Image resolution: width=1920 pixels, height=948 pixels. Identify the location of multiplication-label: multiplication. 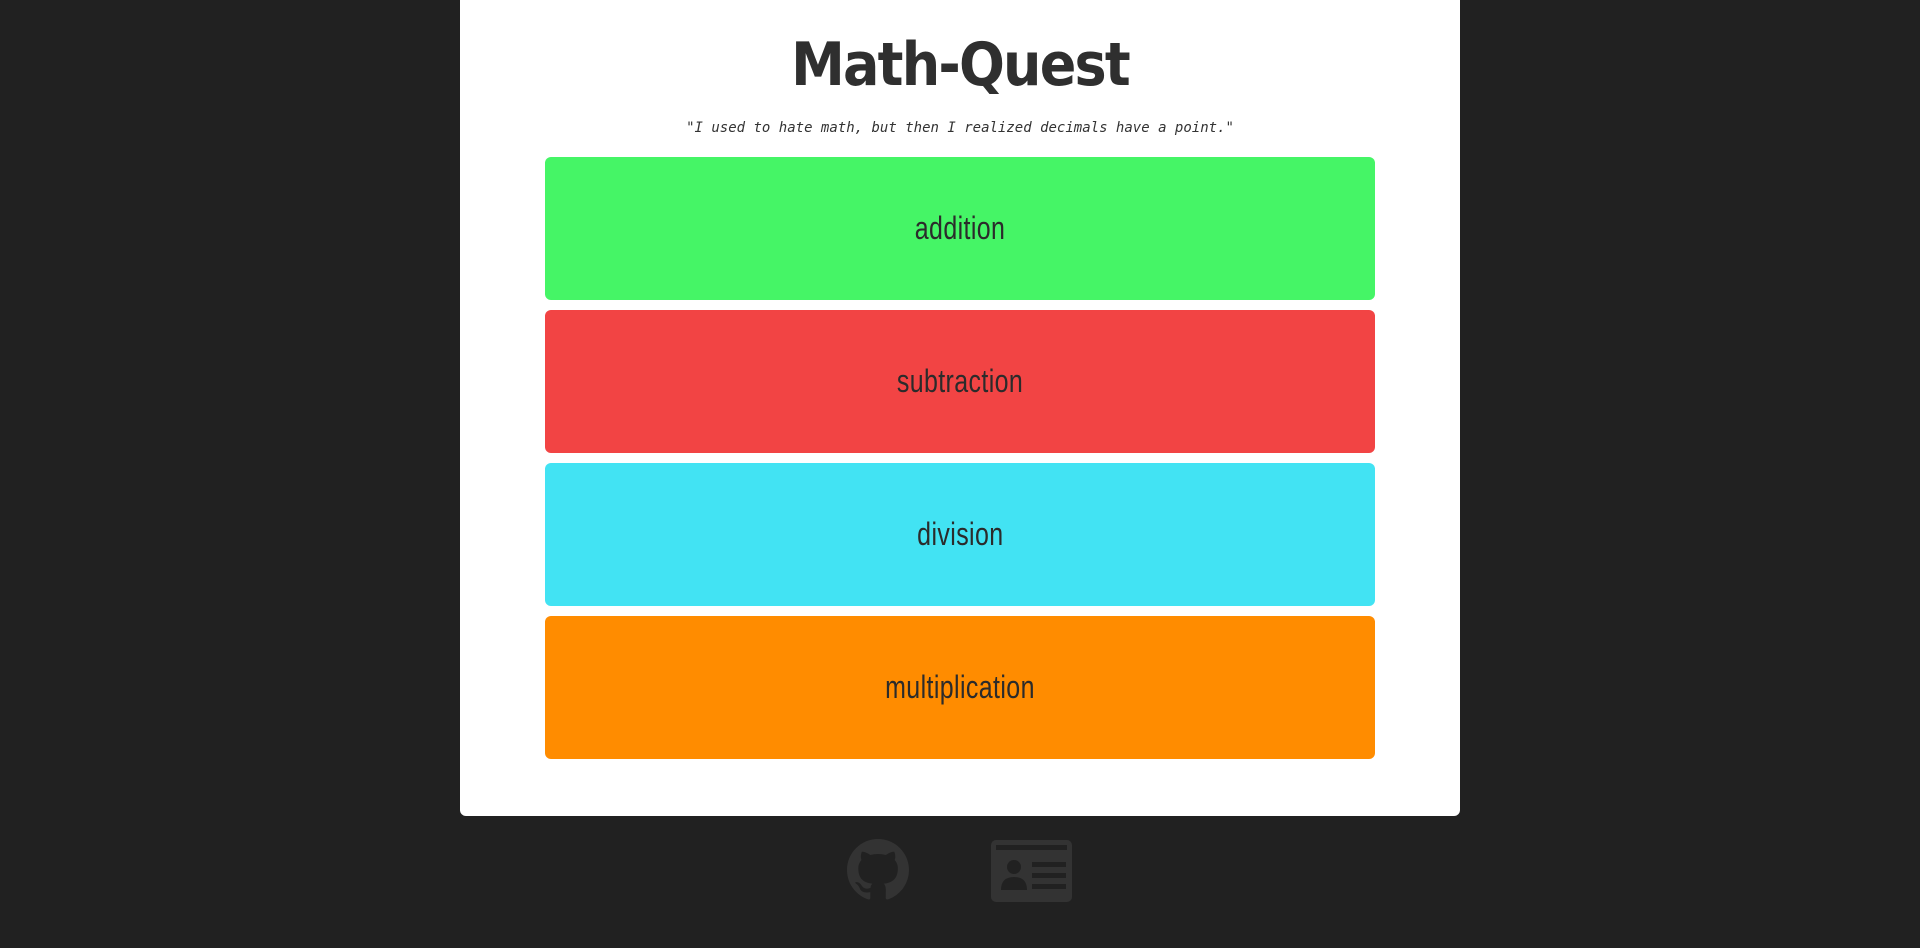
(960, 687).